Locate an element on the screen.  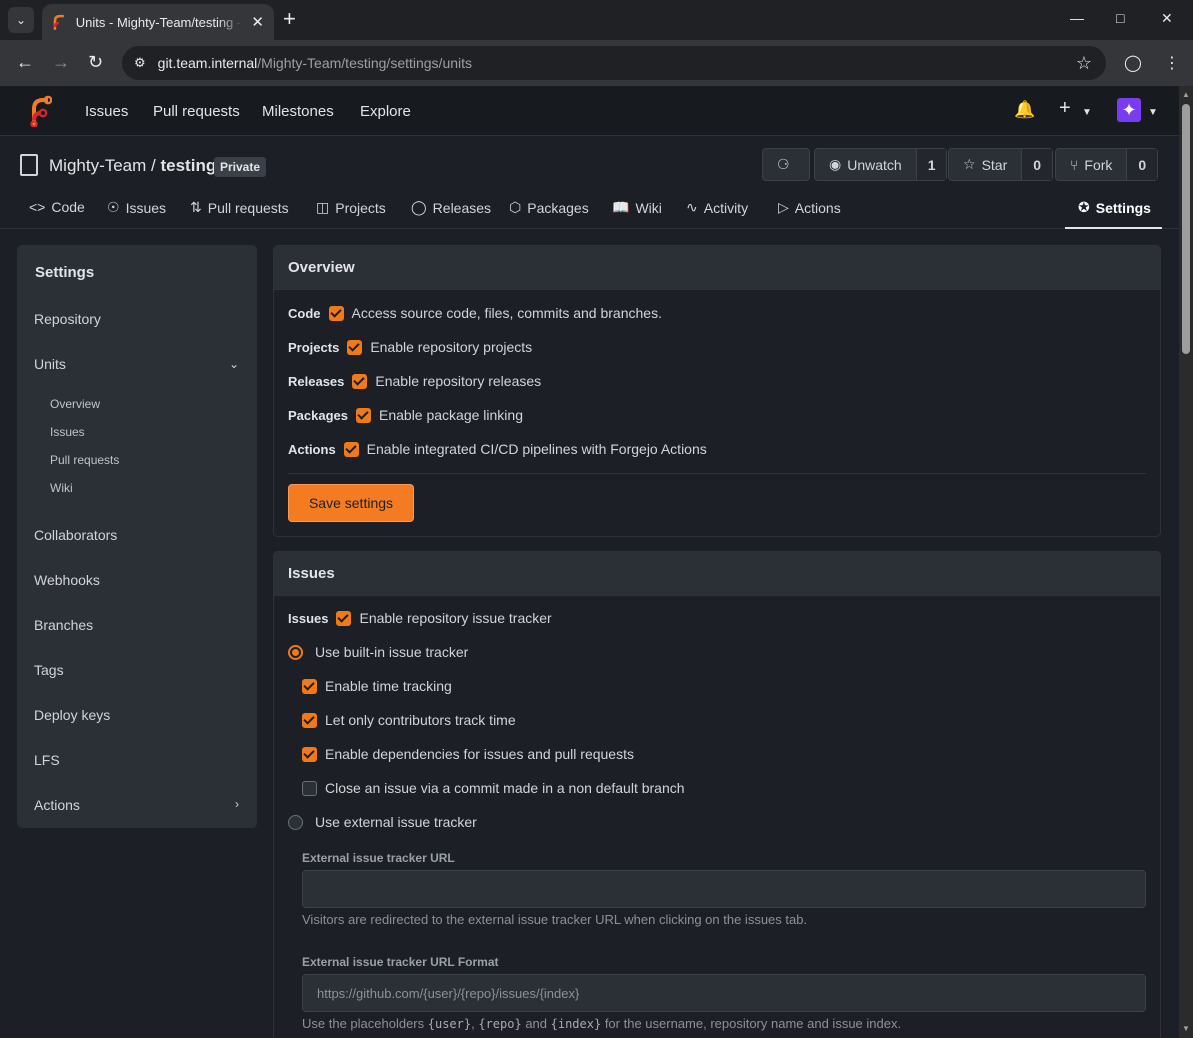
tab-projects: ◫ Projects is located at coordinates (351, 207).